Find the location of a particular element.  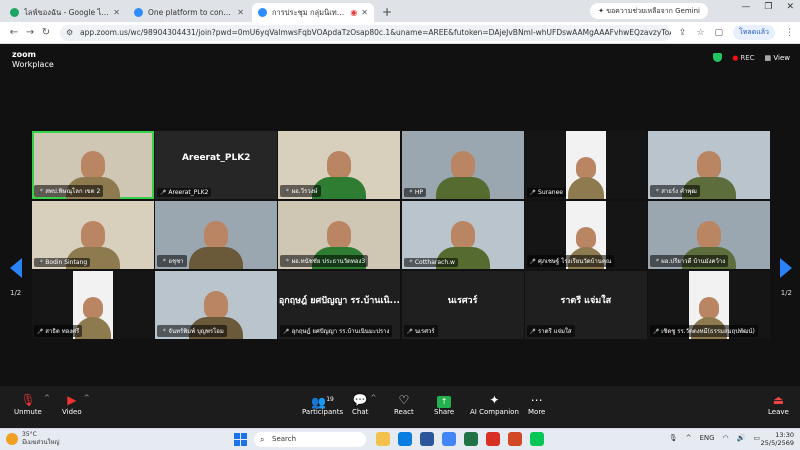

unmute-button: 🎙 Unmute ^ is located at coordinates (32, 404).